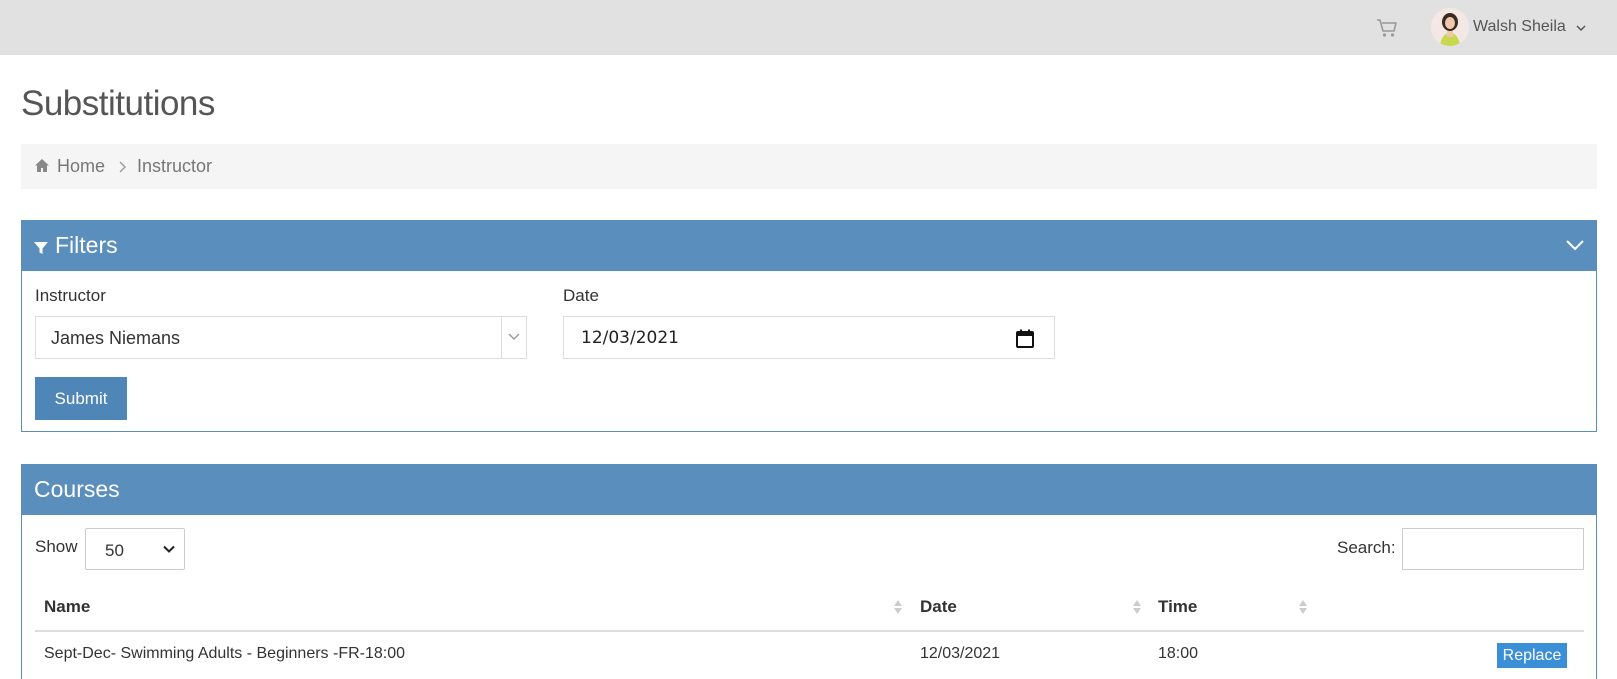  I want to click on column-header-time: Time, so click(1177, 607).